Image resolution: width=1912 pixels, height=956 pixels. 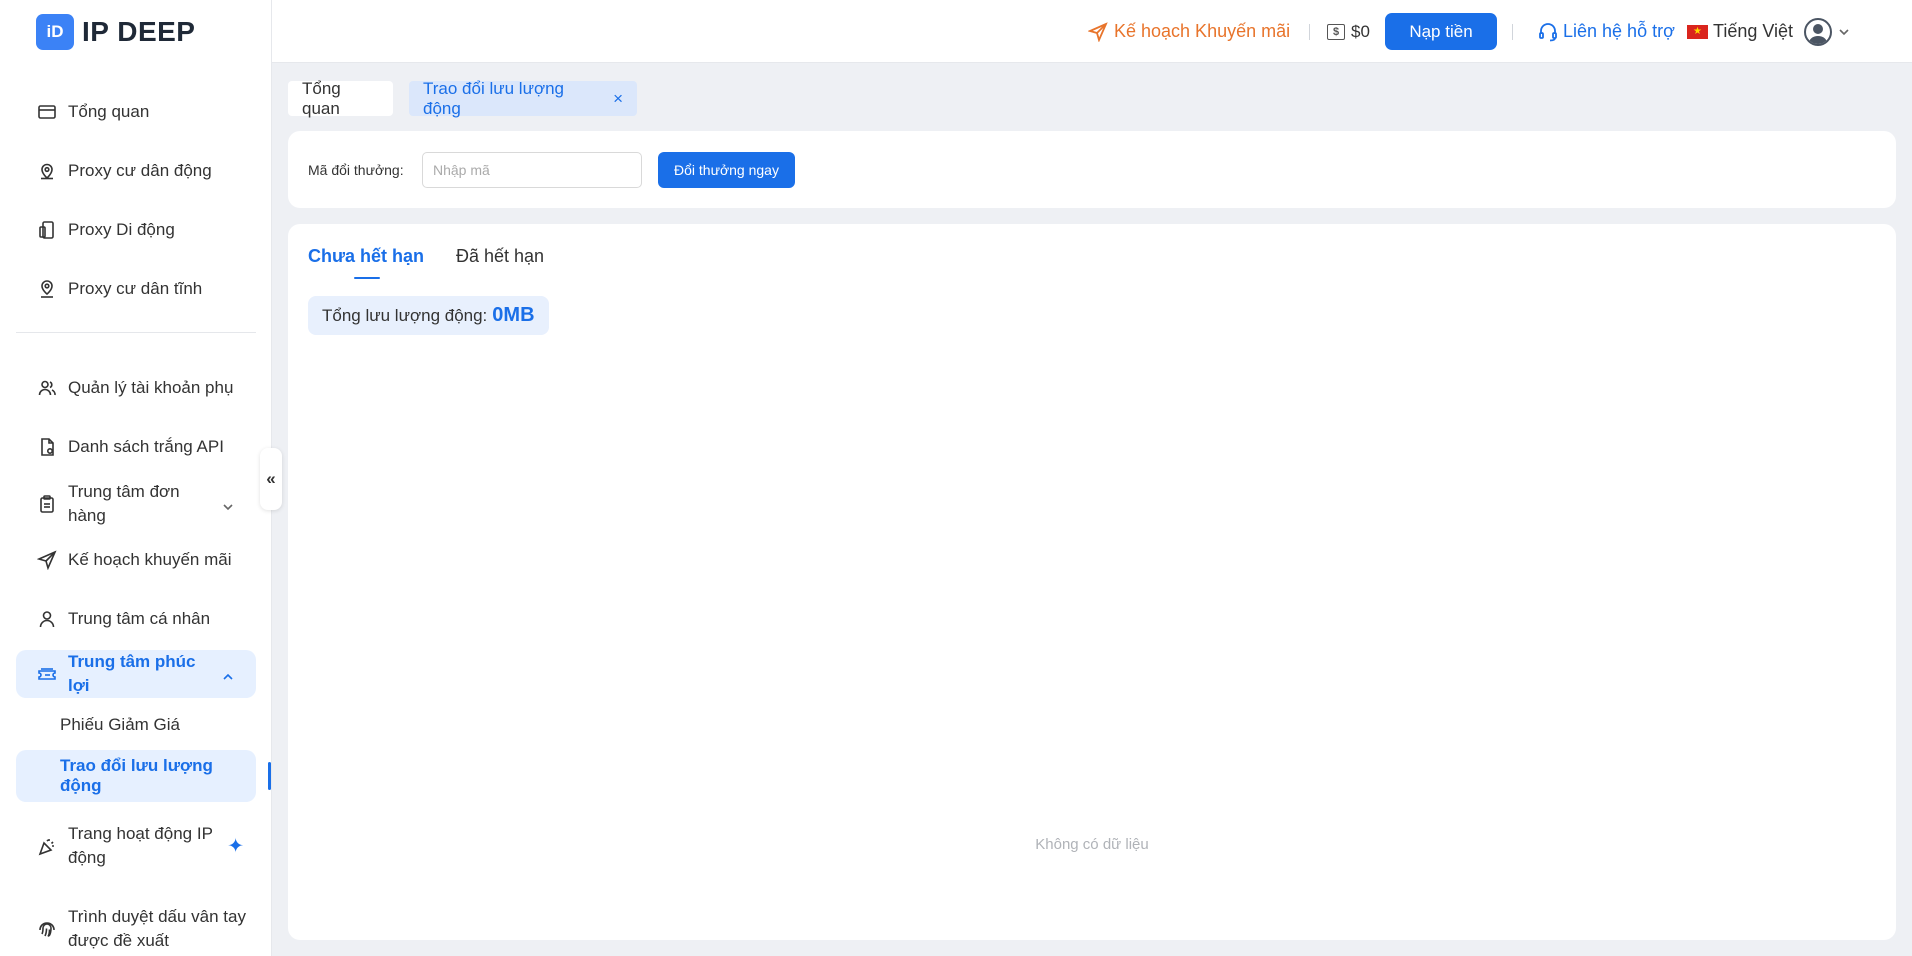 What do you see at coordinates (132, 673) in the screenshot?
I see `sidebar-item-label: Trung tâm phúc lợi` at bounding box center [132, 673].